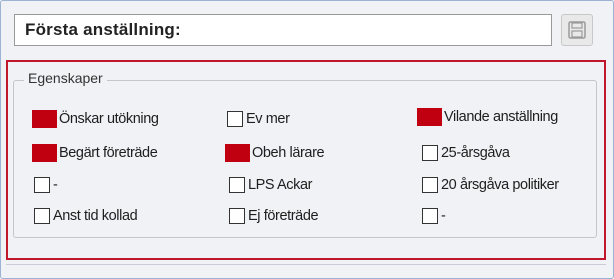 This screenshot has height=279, width=614. What do you see at coordinates (283, 30) in the screenshot?
I see `first-employment-field: Första anställning:` at bounding box center [283, 30].